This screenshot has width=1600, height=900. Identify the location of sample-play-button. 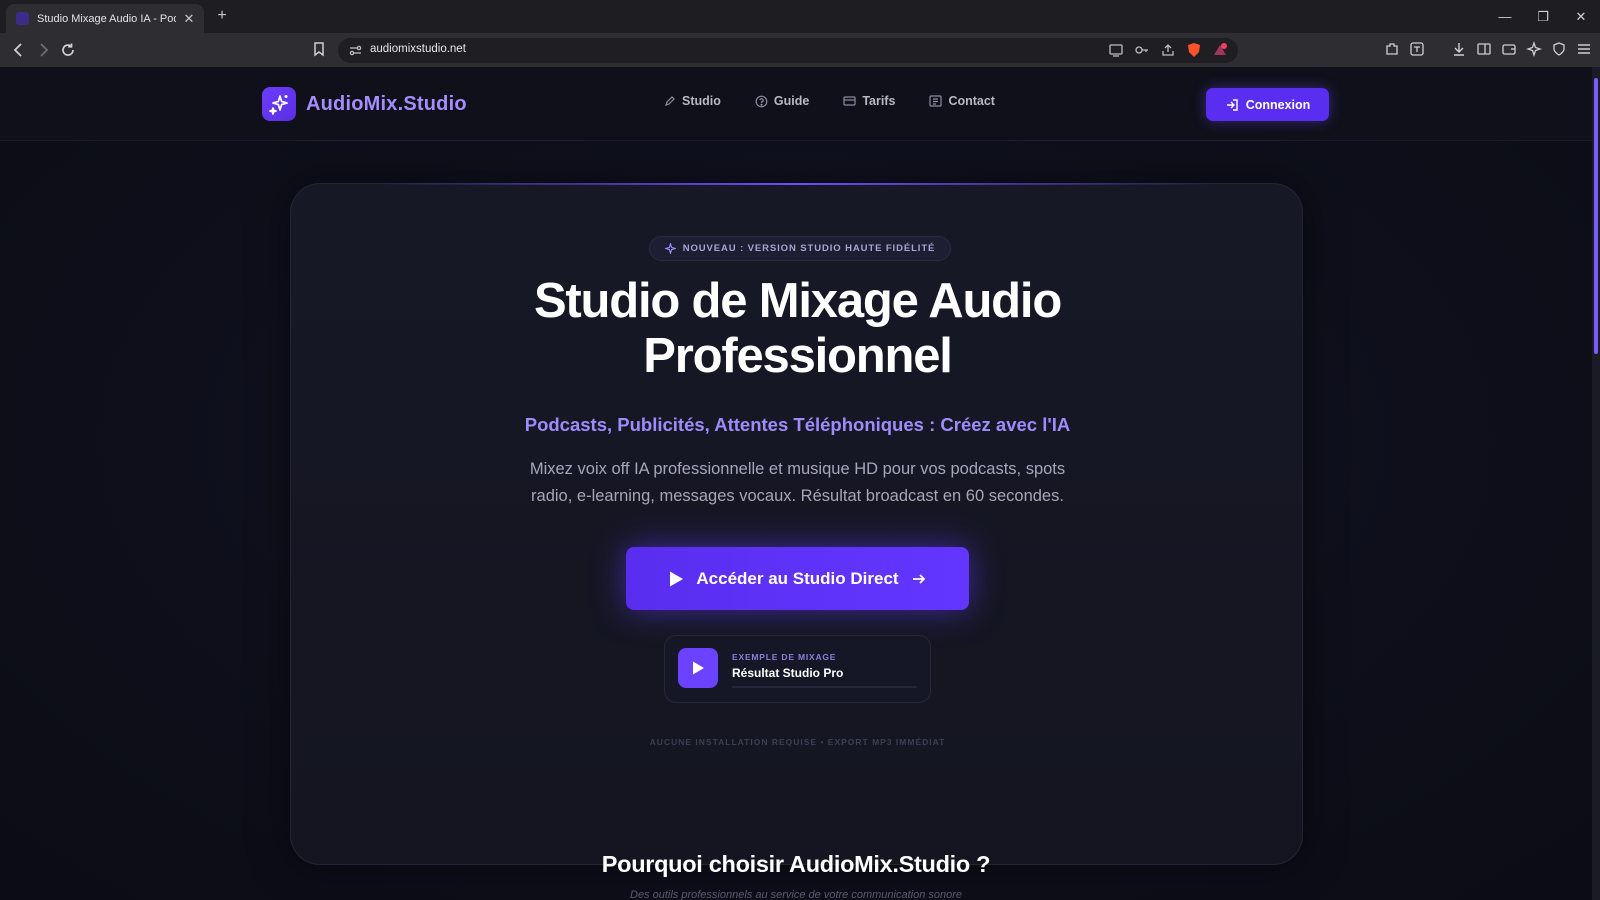
(698, 668).